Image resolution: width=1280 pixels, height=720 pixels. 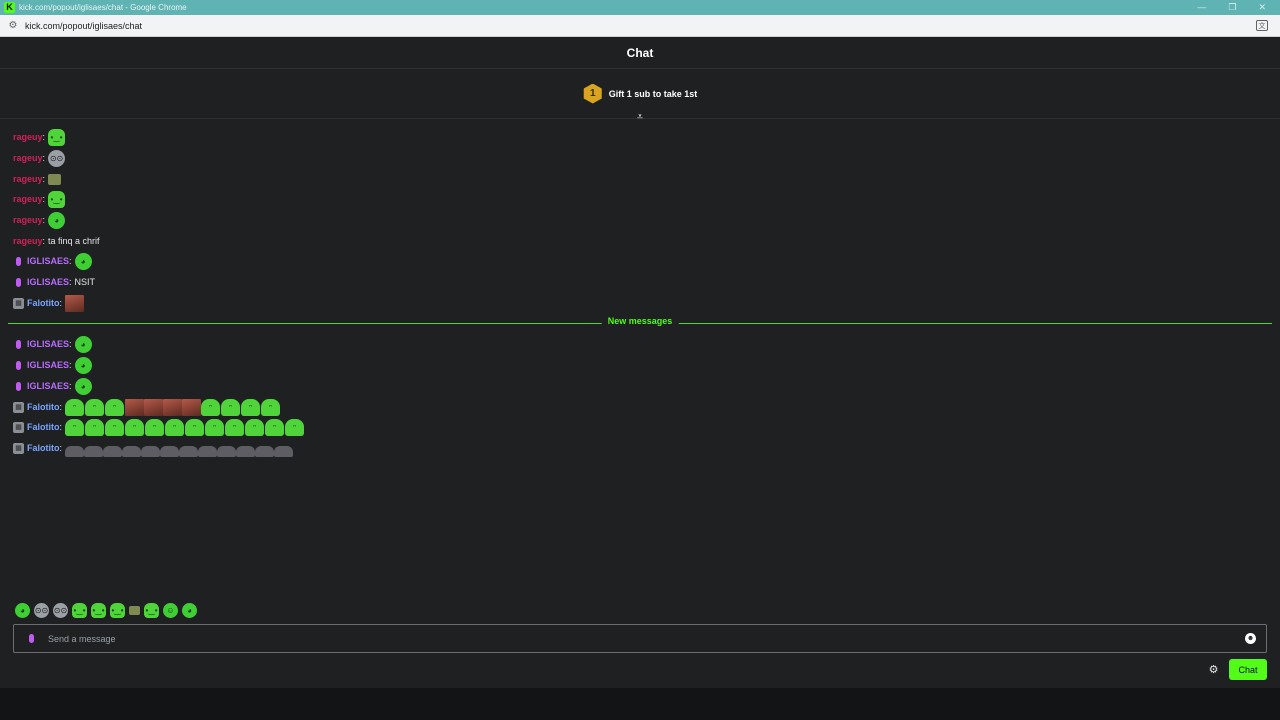 I want to click on minimize-icon: —, so click(x=1201, y=7).